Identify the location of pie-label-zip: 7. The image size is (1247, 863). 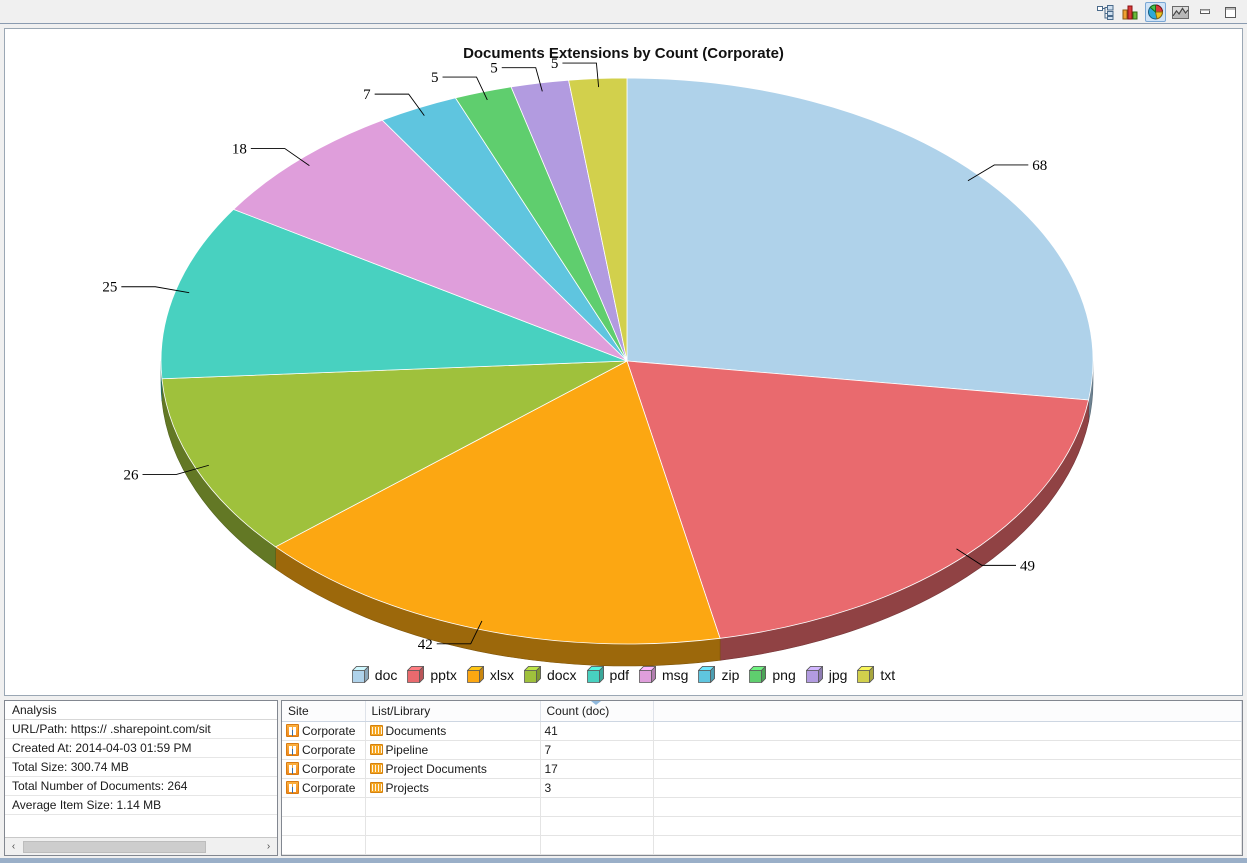
(367, 95).